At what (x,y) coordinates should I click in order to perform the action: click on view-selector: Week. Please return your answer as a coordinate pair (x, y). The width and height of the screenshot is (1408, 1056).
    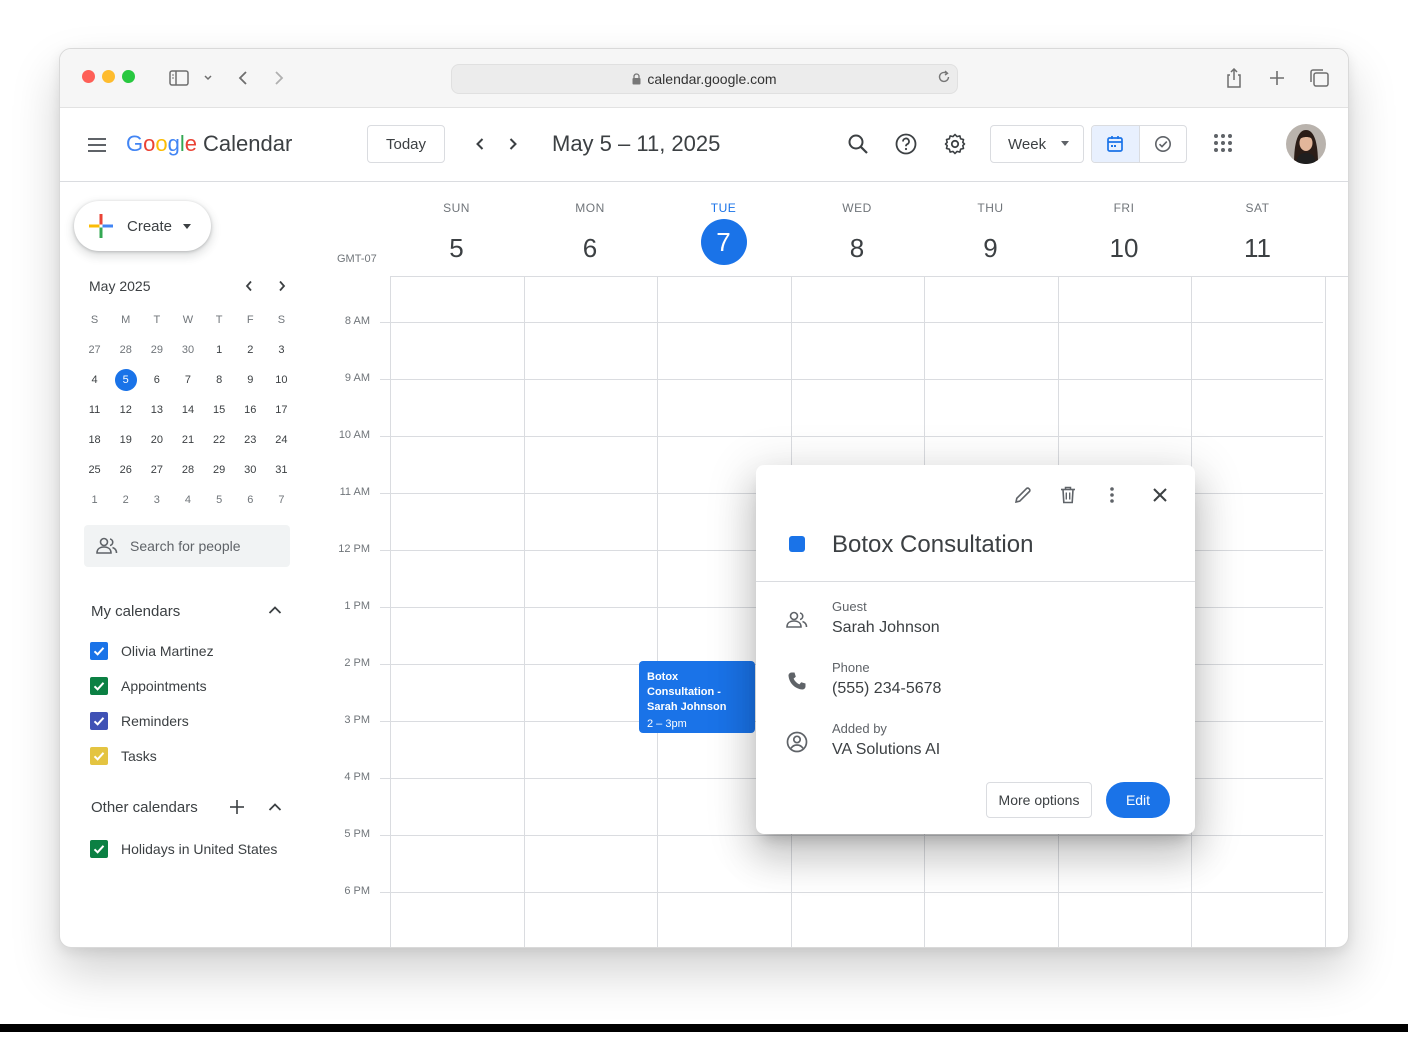
    Looking at the image, I should click on (1037, 144).